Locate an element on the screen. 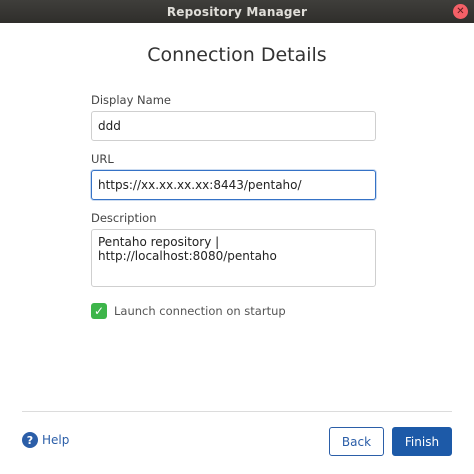 Image resolution: width=474 pixels, height=474 pixels. help-label: Help is located at coordinates (56, 440).